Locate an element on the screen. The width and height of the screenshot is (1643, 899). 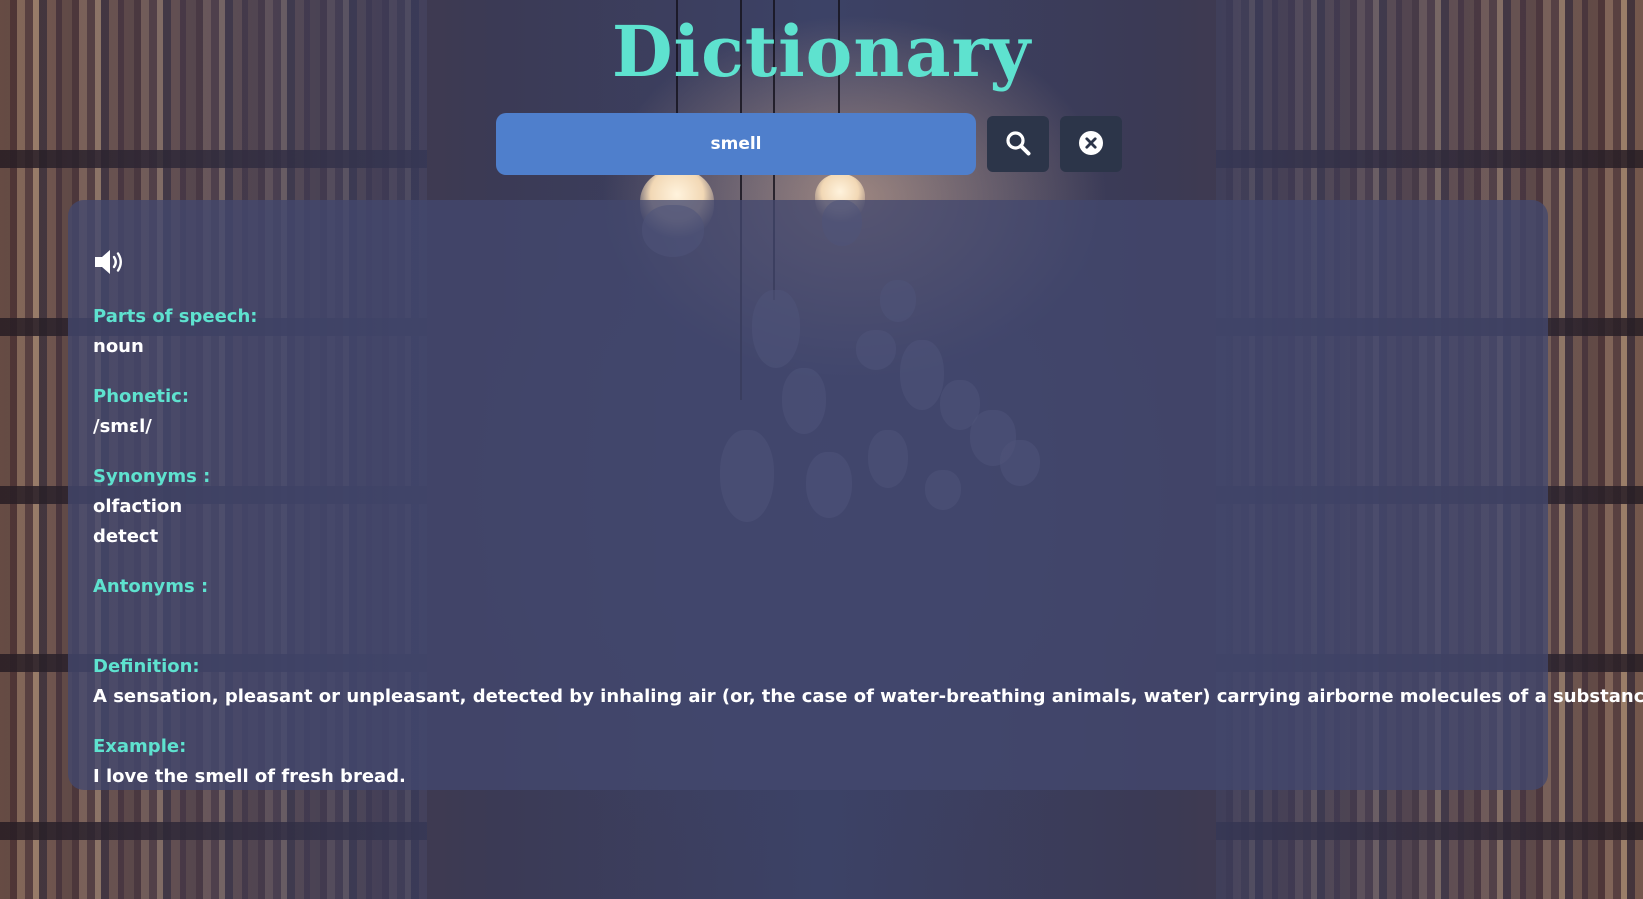
synonym-item: olfaction is located at coordinates (138, 506).